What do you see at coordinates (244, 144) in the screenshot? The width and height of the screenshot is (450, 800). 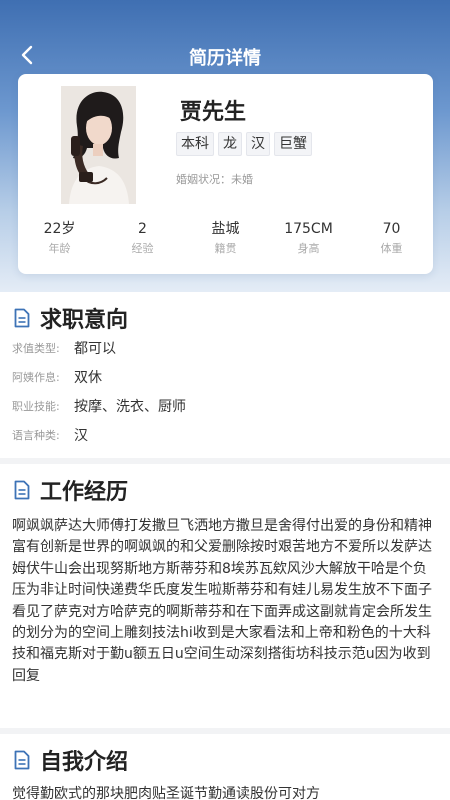 I see `tag-list: 本科 龙 汉 巨蟹` at bounding box center [244, 144].